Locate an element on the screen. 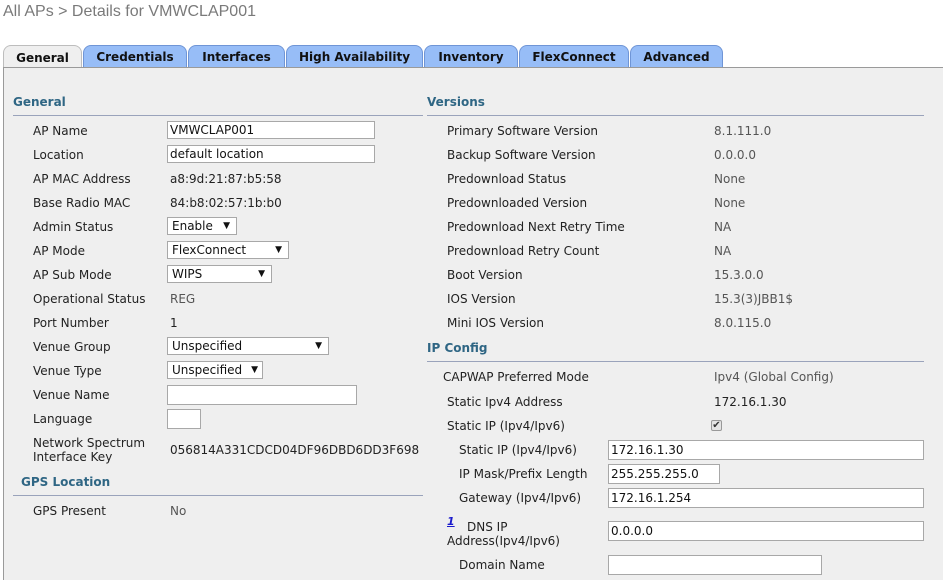 This screenshot has height=580, width=943. tab-flexconnect: FlexConnect is located at coordinates (574, 56).